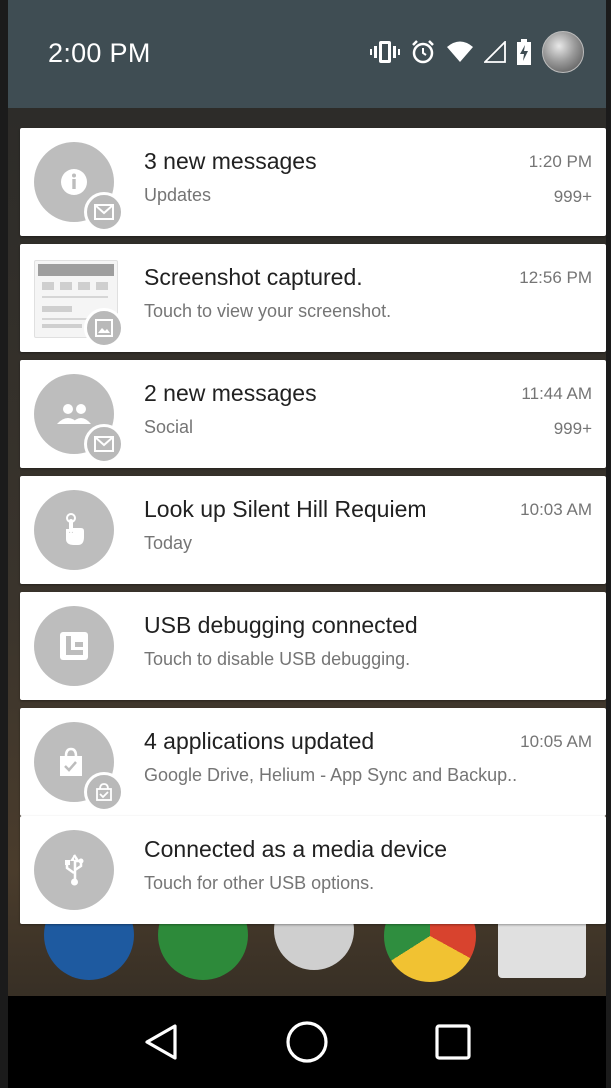 The height and width of the screenshot is (1088, 611). Describe the element at coordinates (268, 311) in the screenshot. I see `notification-text: Touch to view your screenshot.` at that location.